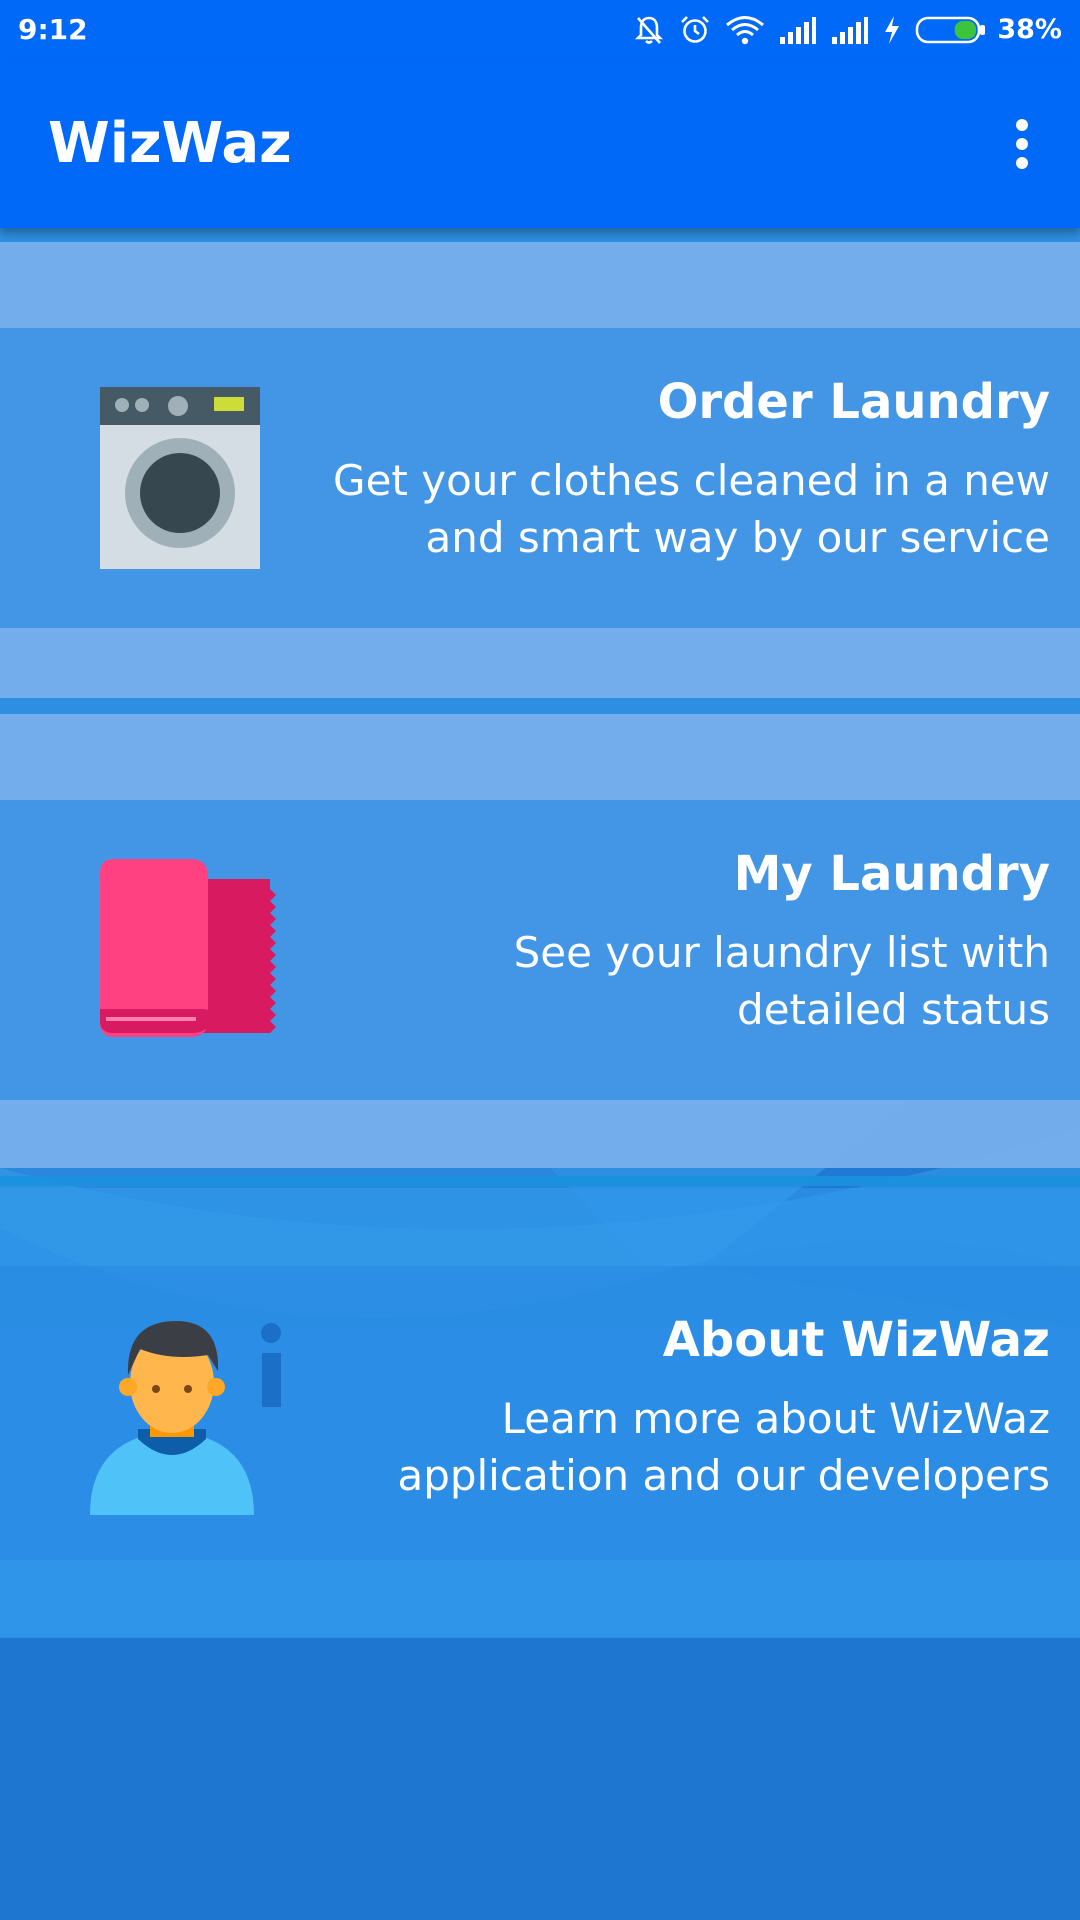 The width and height of the screenshot is (1080, 1920). Describe the element at coordinates (856, 1340) in the screenshot. I see `card-title: About WizWaz` at that location.